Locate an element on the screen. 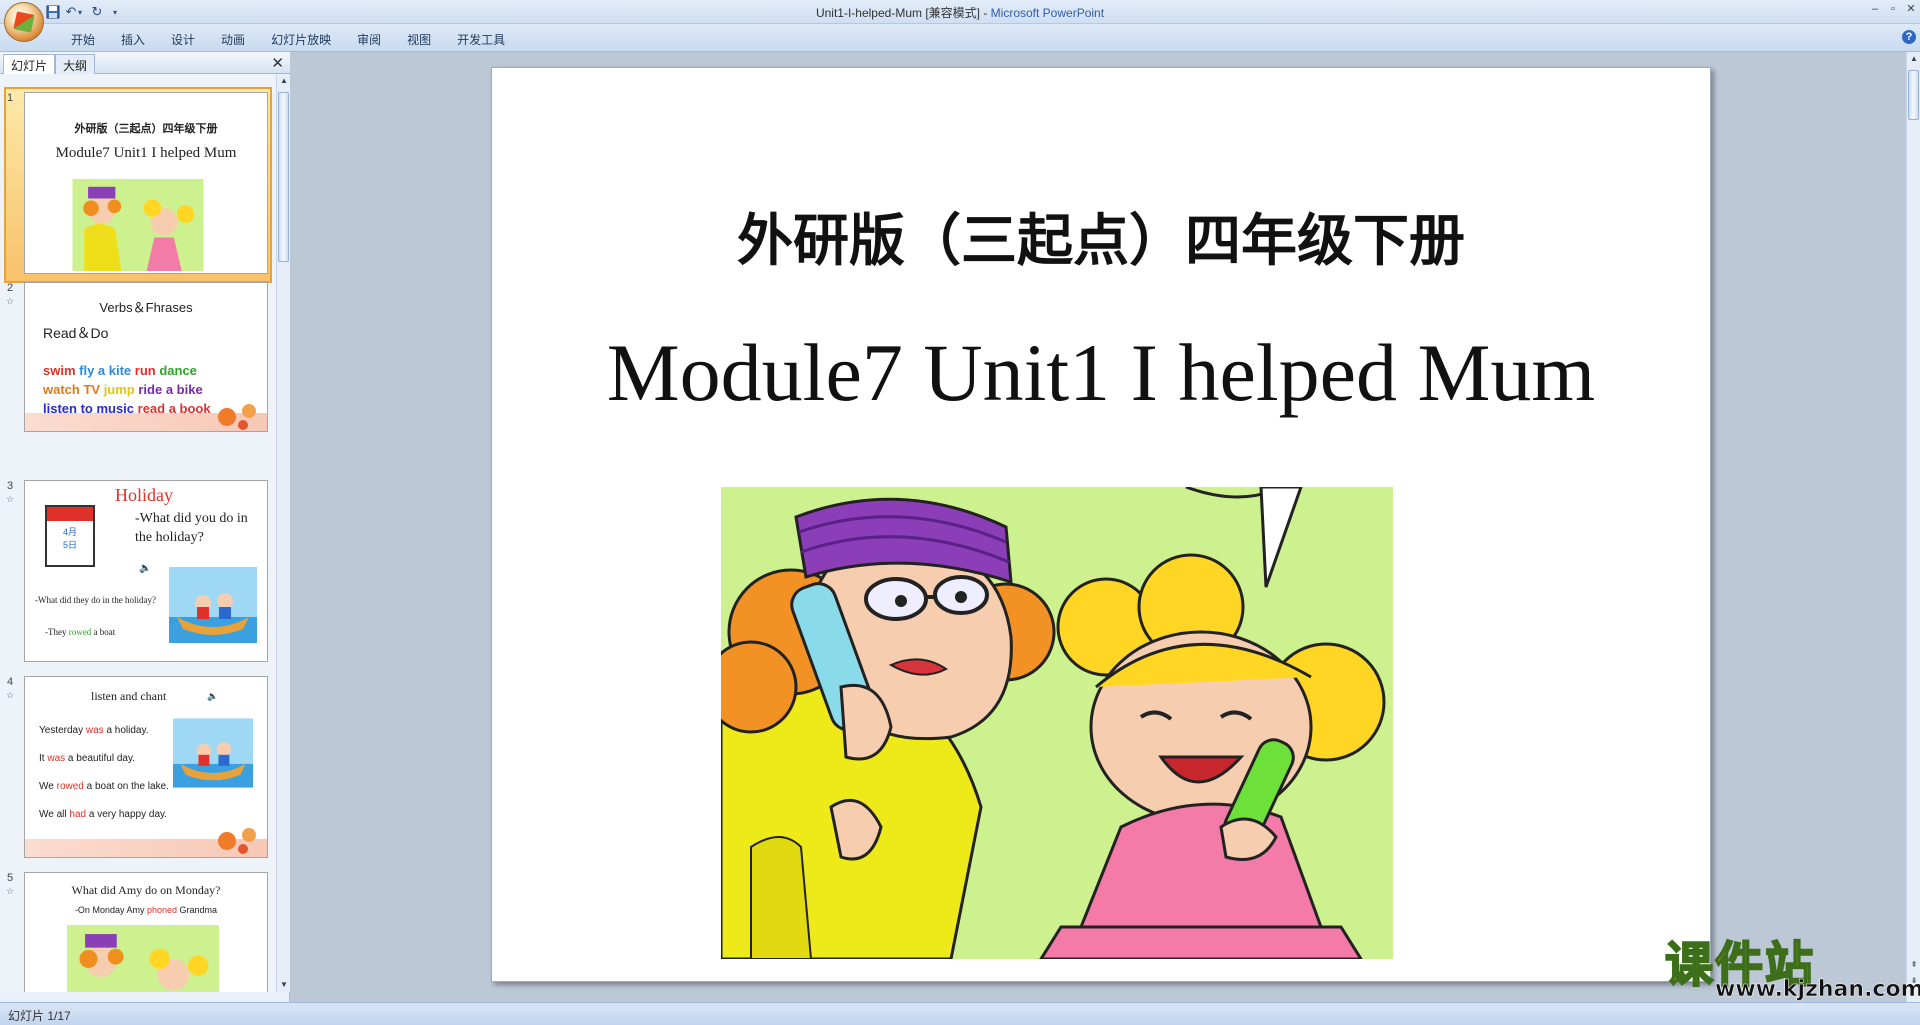 The image size is (1920, 1025). watermark-url: www.kjzhan.com is located at coordinates (1817, 990).